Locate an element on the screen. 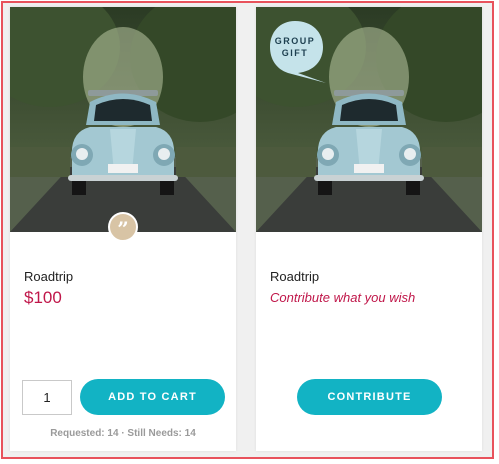 The image size is (499, 464). group-gift-badge: GROUP GIFT is located at coordinates (297, 51).